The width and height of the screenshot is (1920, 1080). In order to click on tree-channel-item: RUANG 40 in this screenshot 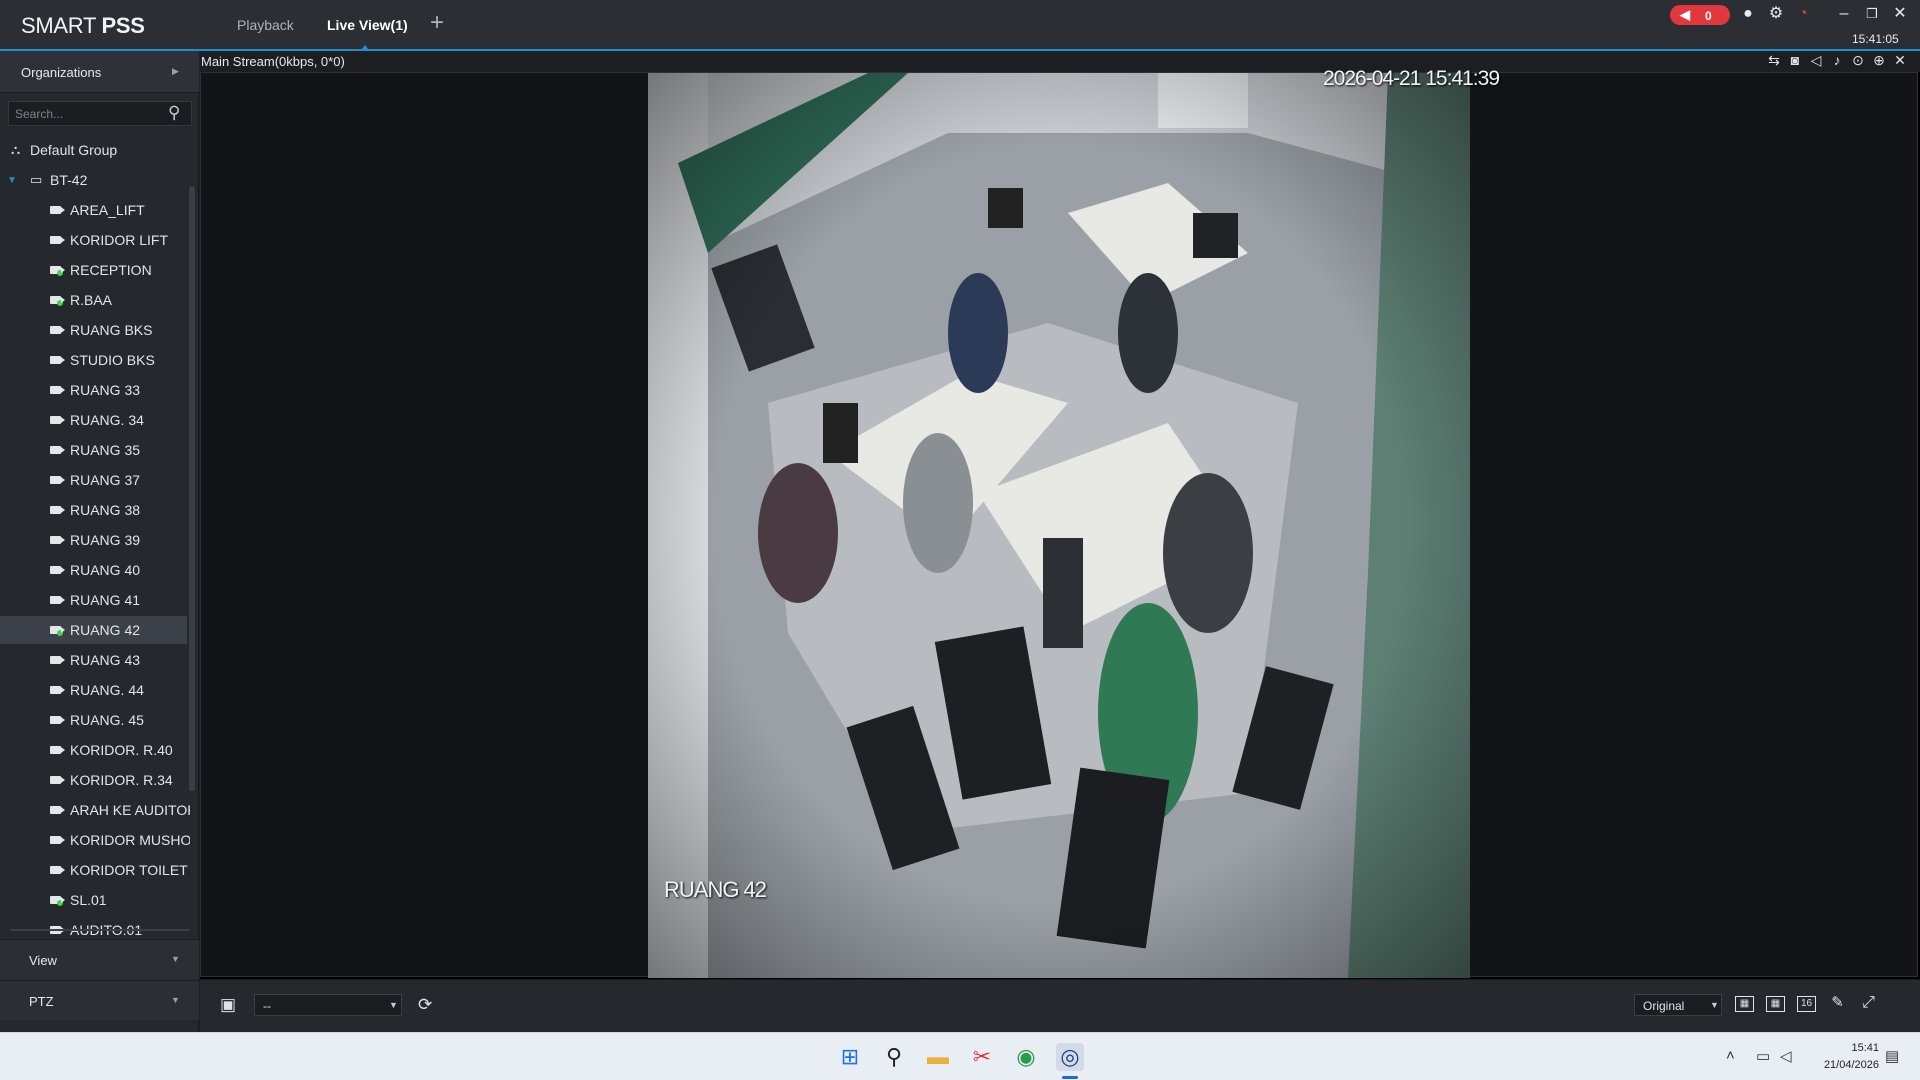, I will do `click(93, 570)`.